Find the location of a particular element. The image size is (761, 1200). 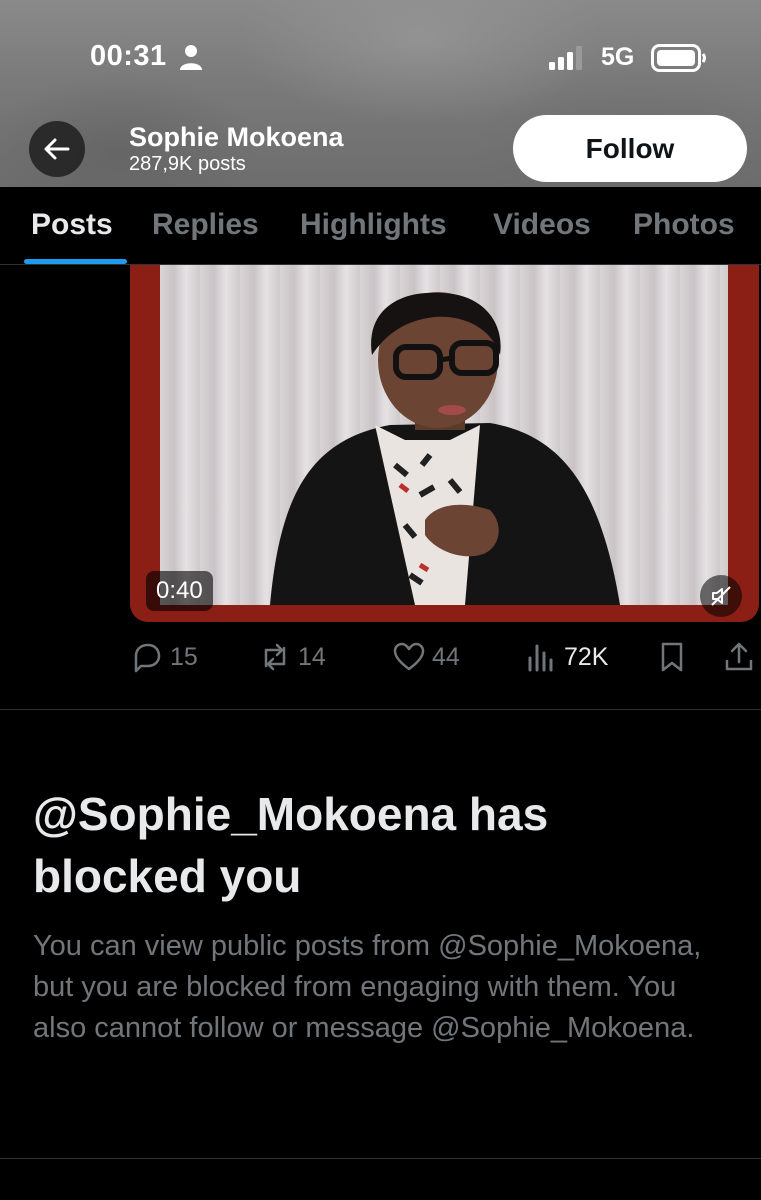

profile-tabs: Posts Replies Highlights Videos Photos is located at coordinates (380, 226).